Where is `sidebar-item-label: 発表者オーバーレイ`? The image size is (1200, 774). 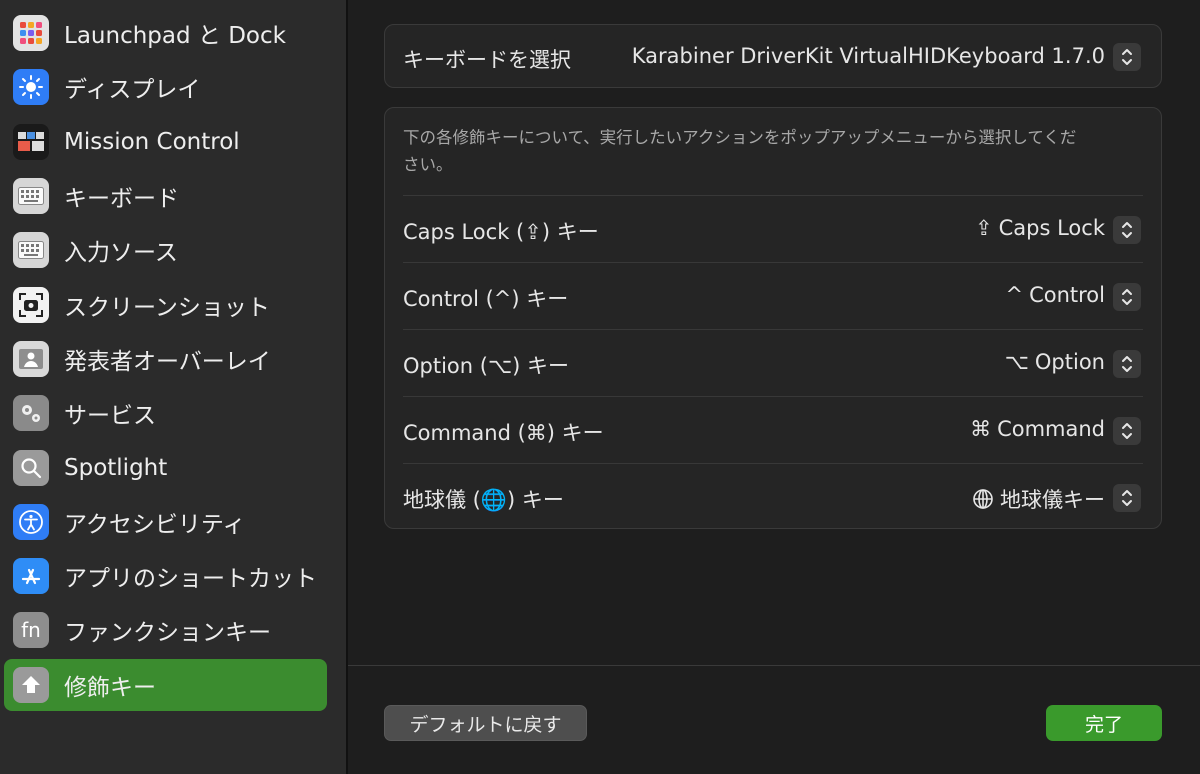 sidebar-item-label: 発表者オーバーレイ is located at coordinates (167, 362).